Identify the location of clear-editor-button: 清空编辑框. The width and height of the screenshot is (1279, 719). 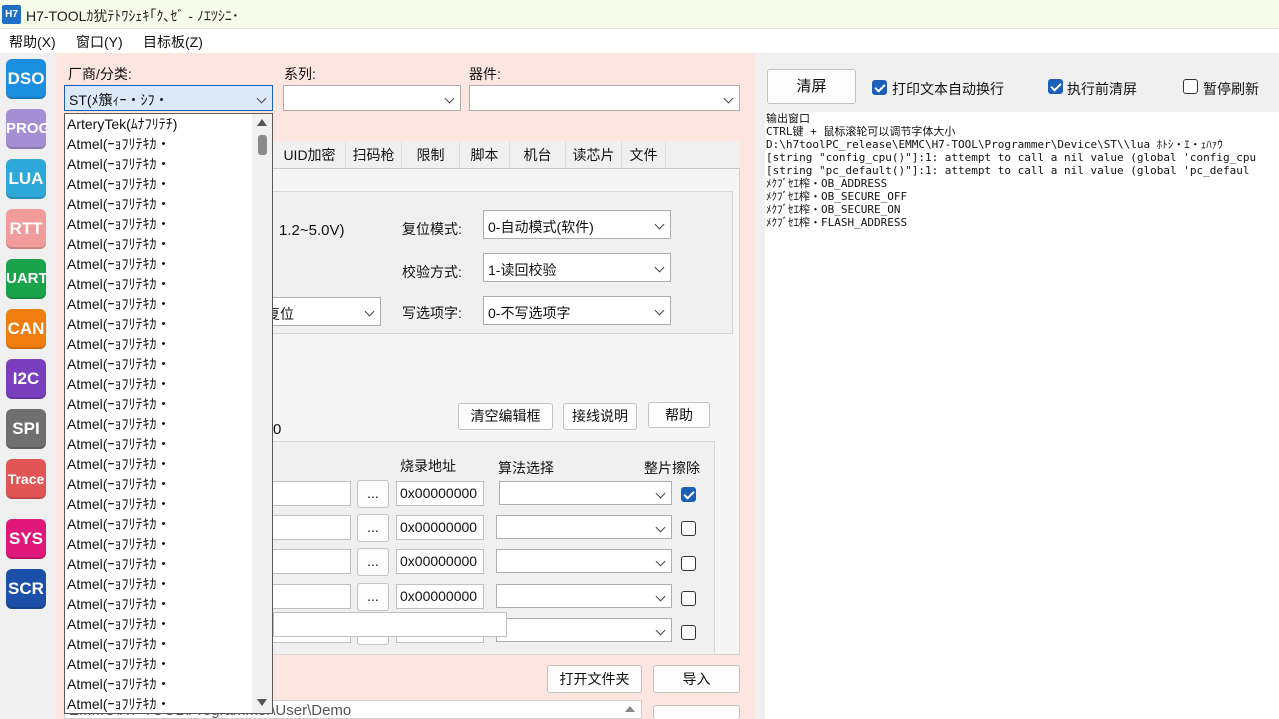
(505, 416).